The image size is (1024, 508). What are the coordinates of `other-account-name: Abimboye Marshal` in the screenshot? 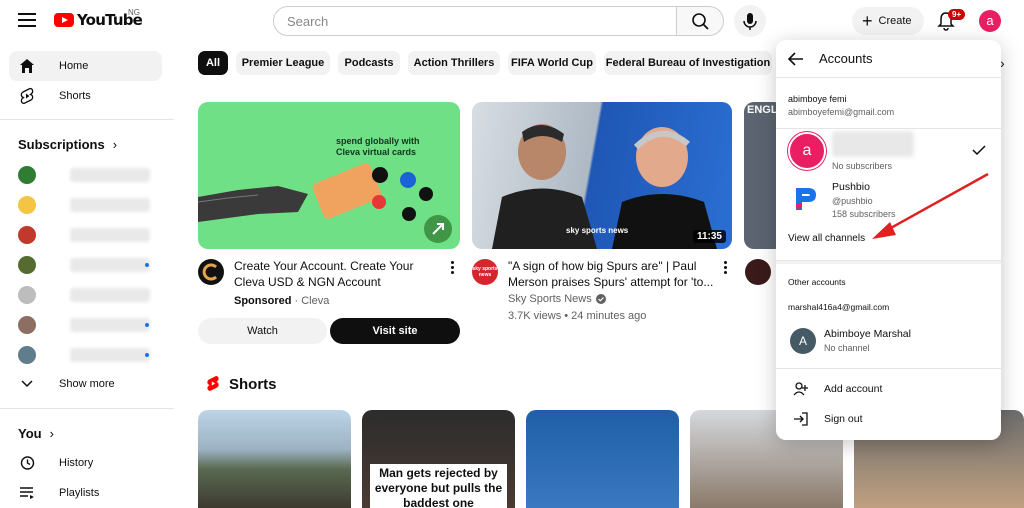 It's located at (867, 334).